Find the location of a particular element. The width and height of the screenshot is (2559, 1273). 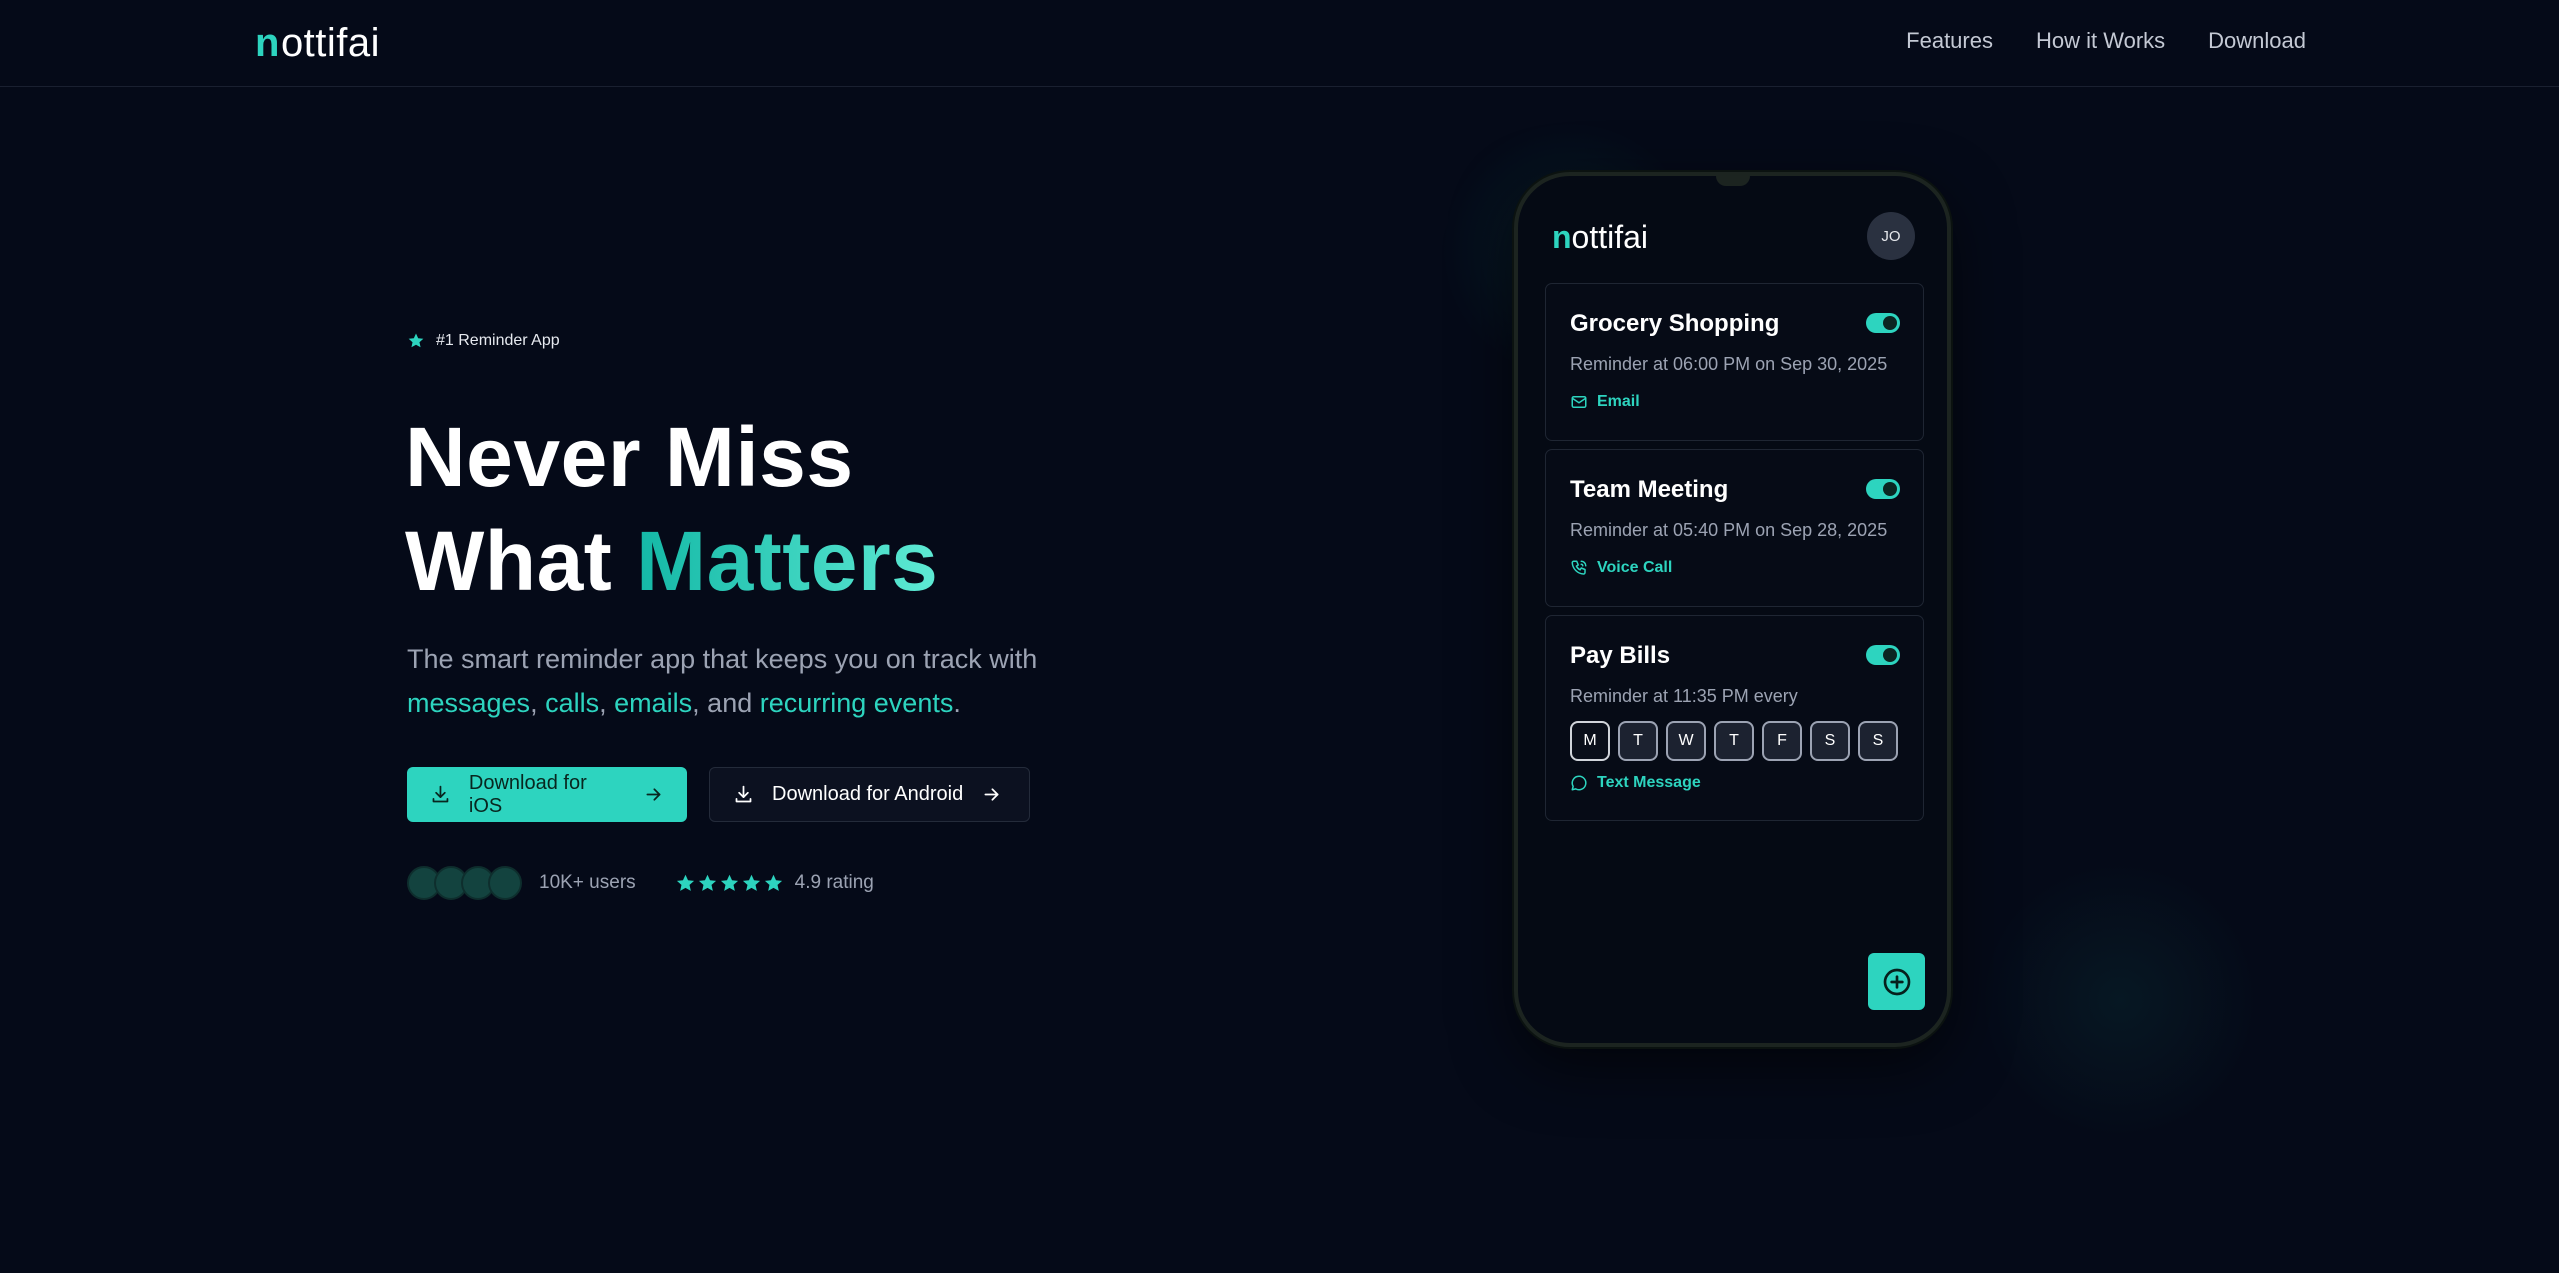

headline-line-1: Never Miss is located at coordinates (629, 457).